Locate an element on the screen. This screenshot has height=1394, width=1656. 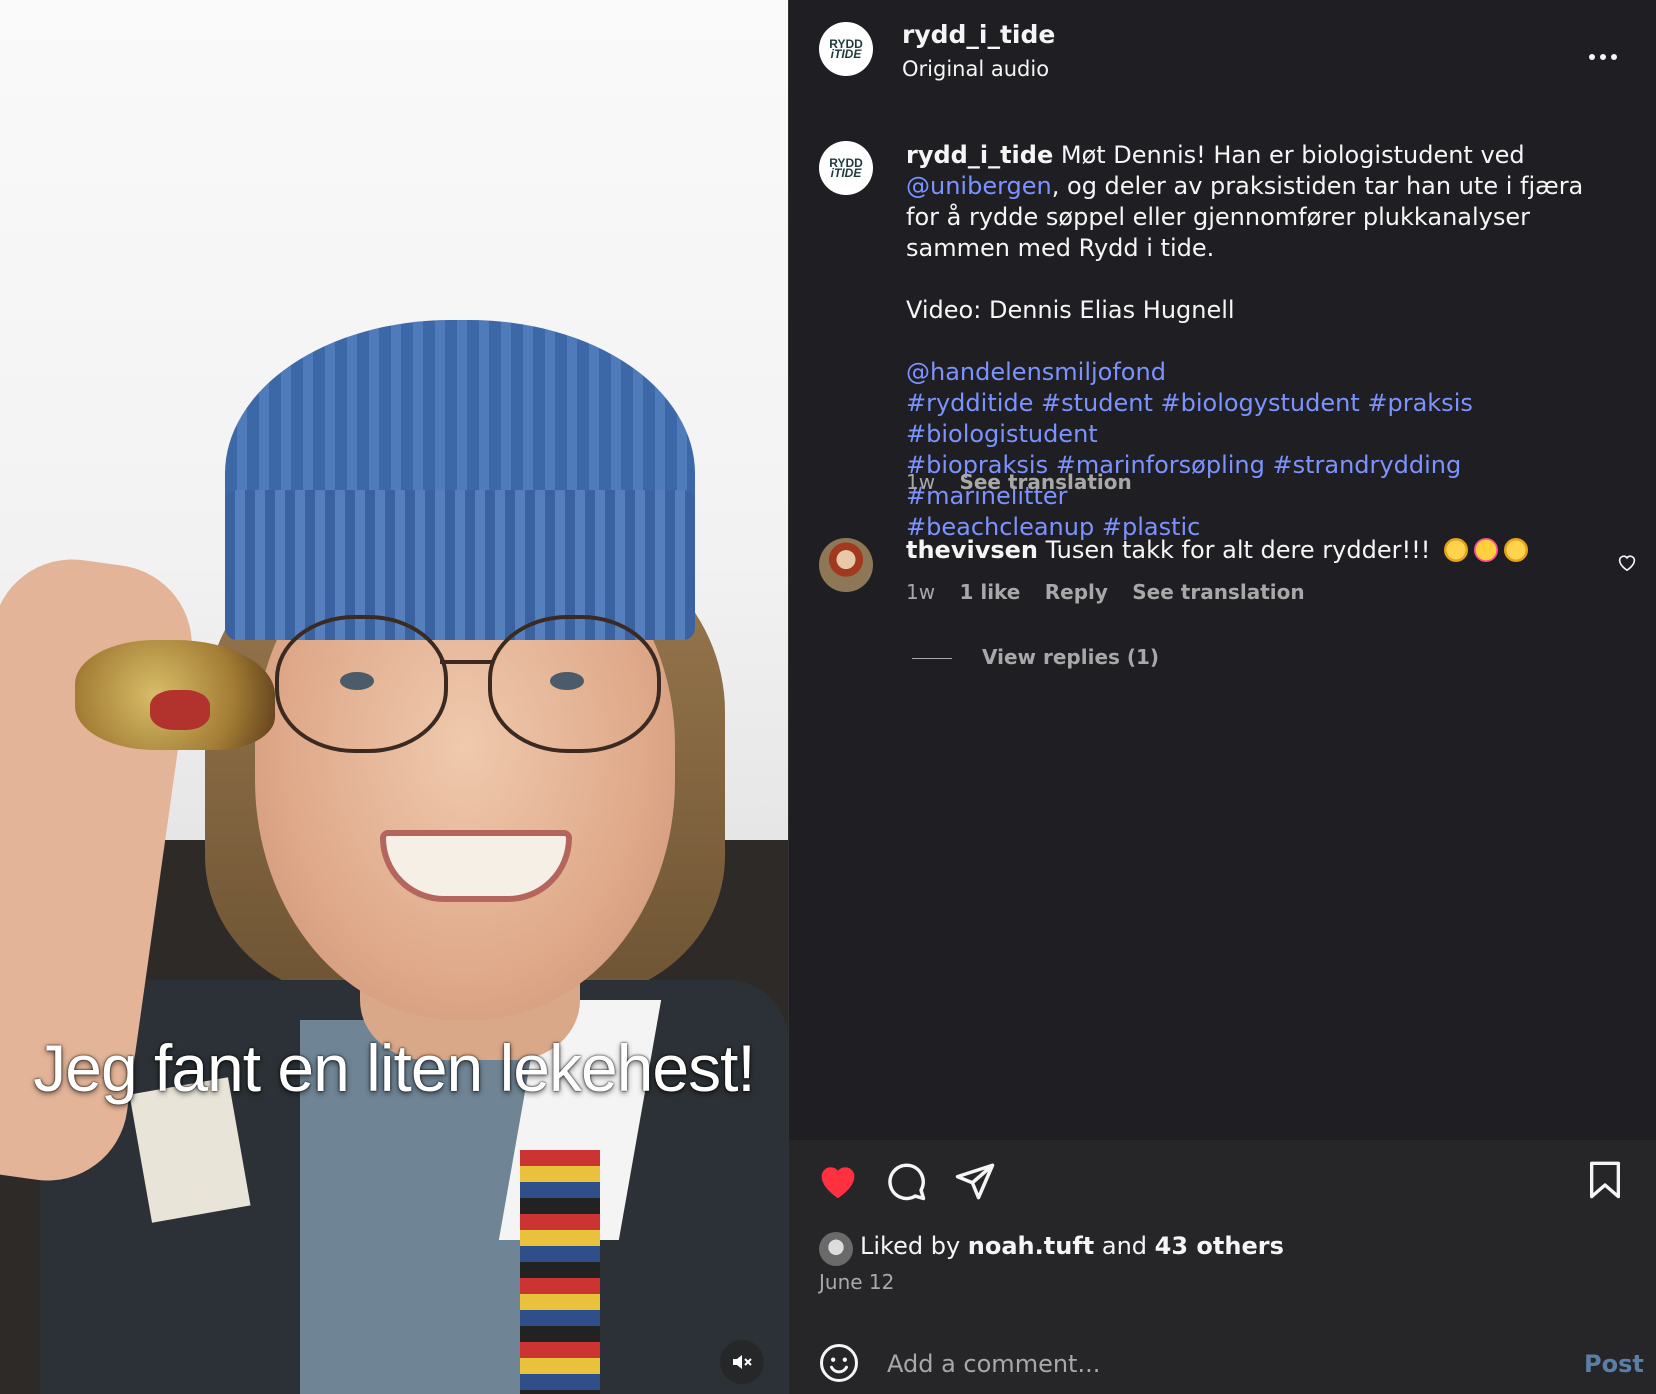
heart-filled-icon is located at coordinates (838, 1183).